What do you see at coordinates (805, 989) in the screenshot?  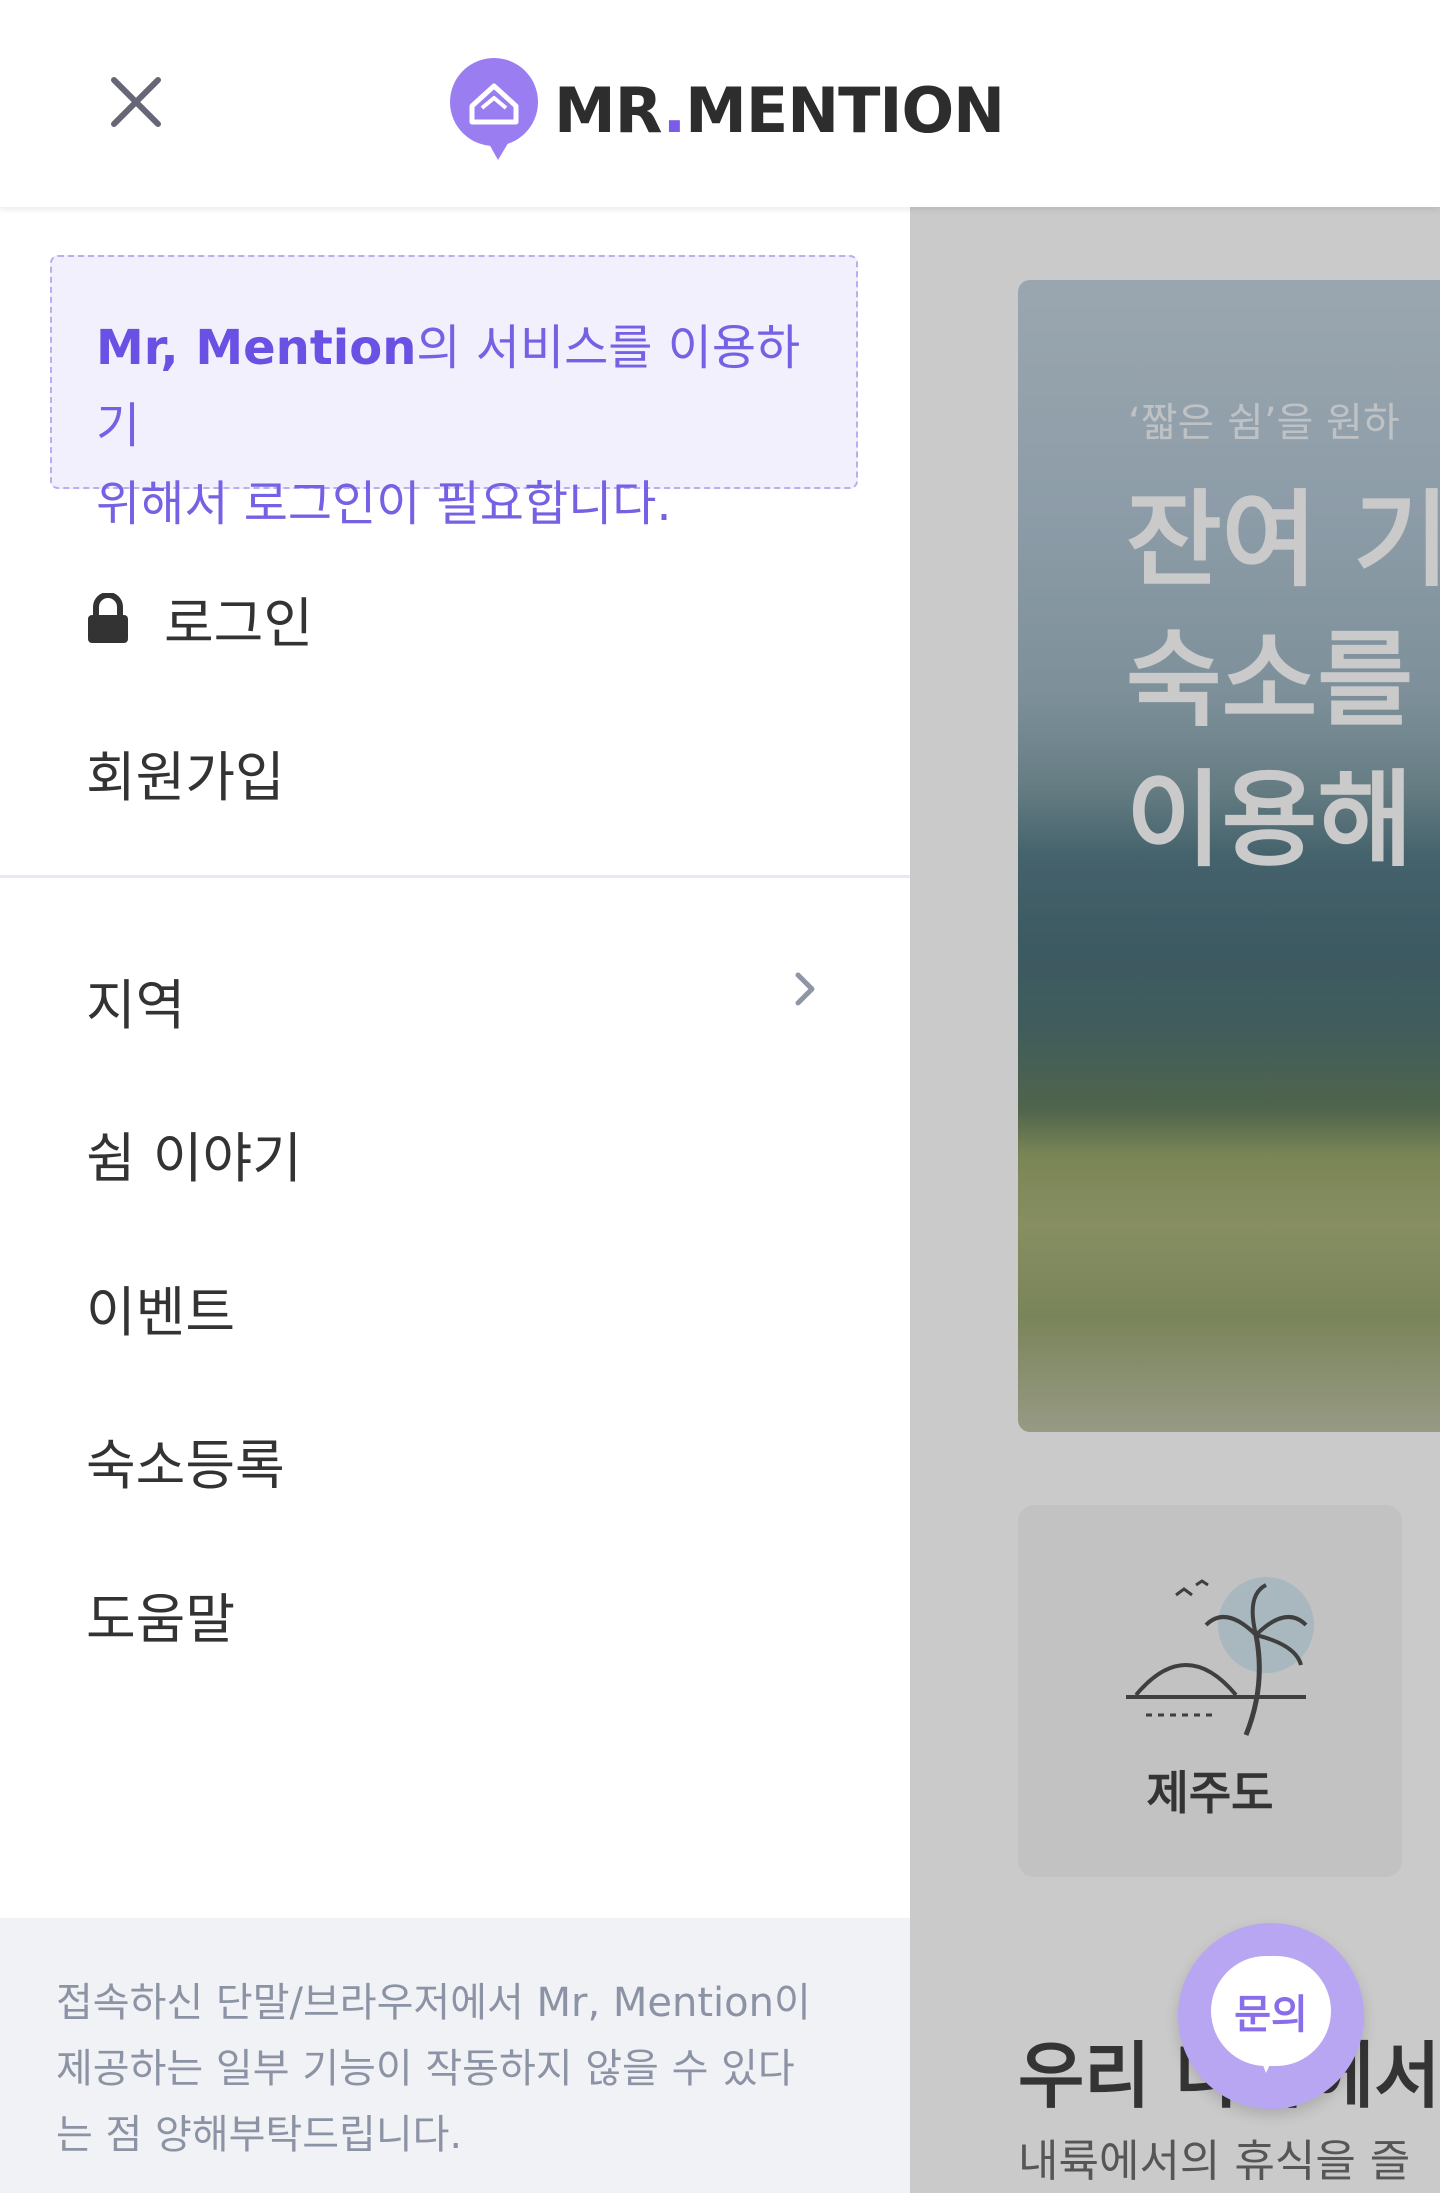 I see `chevron-right-icon` at bounding box center [805, 989].